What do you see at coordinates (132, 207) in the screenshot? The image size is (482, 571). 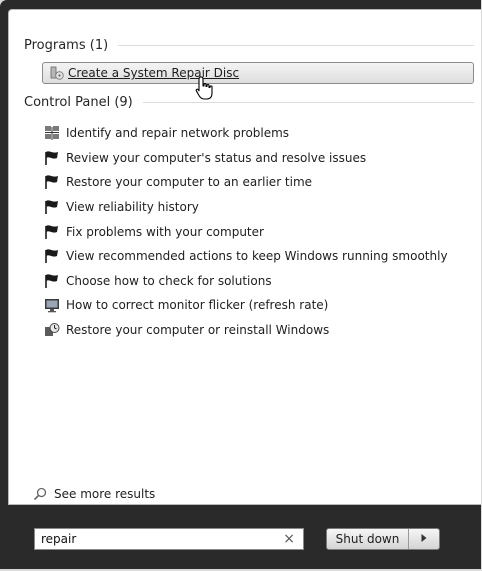 I see `control-panel-item-label: View reliability history` at bounding box center [132, 207].